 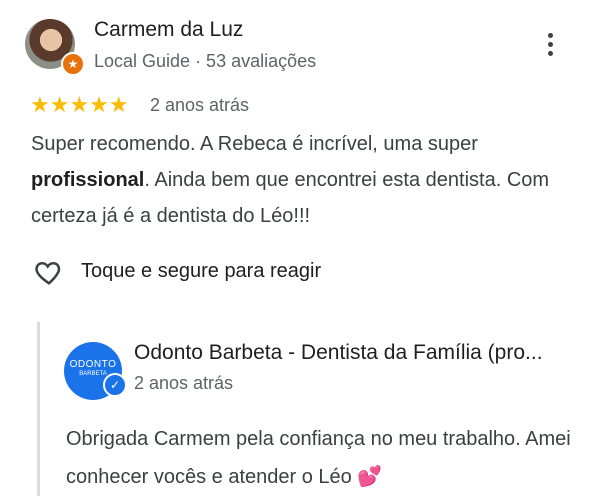 What do you see at coordinates (205, 61) in the screenshot?
I see `reviewer-meta: Local Guide · 53 avaliações` at bounding box center [205, 61].